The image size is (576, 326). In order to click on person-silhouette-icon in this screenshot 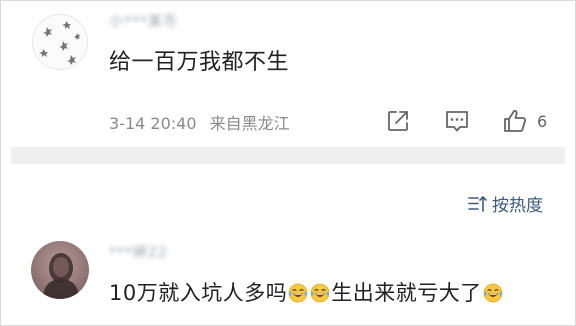, I will do `click(61, 276)`.